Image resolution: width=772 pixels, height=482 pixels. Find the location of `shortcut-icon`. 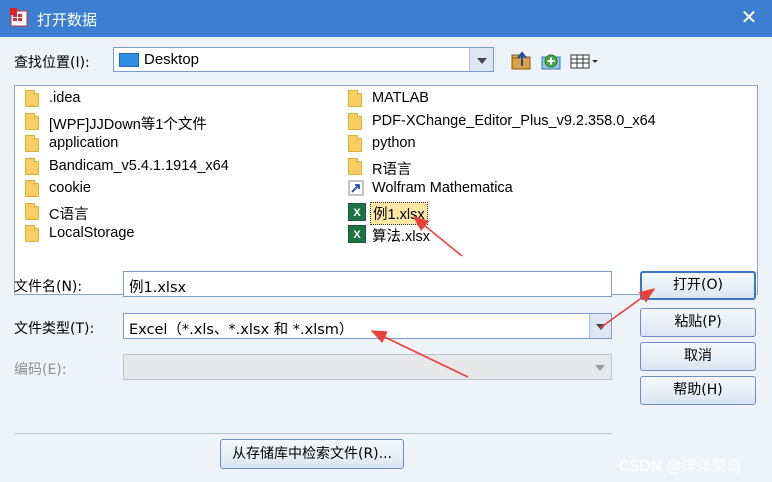

shortcut-icon is located at coordinates (357, 189).